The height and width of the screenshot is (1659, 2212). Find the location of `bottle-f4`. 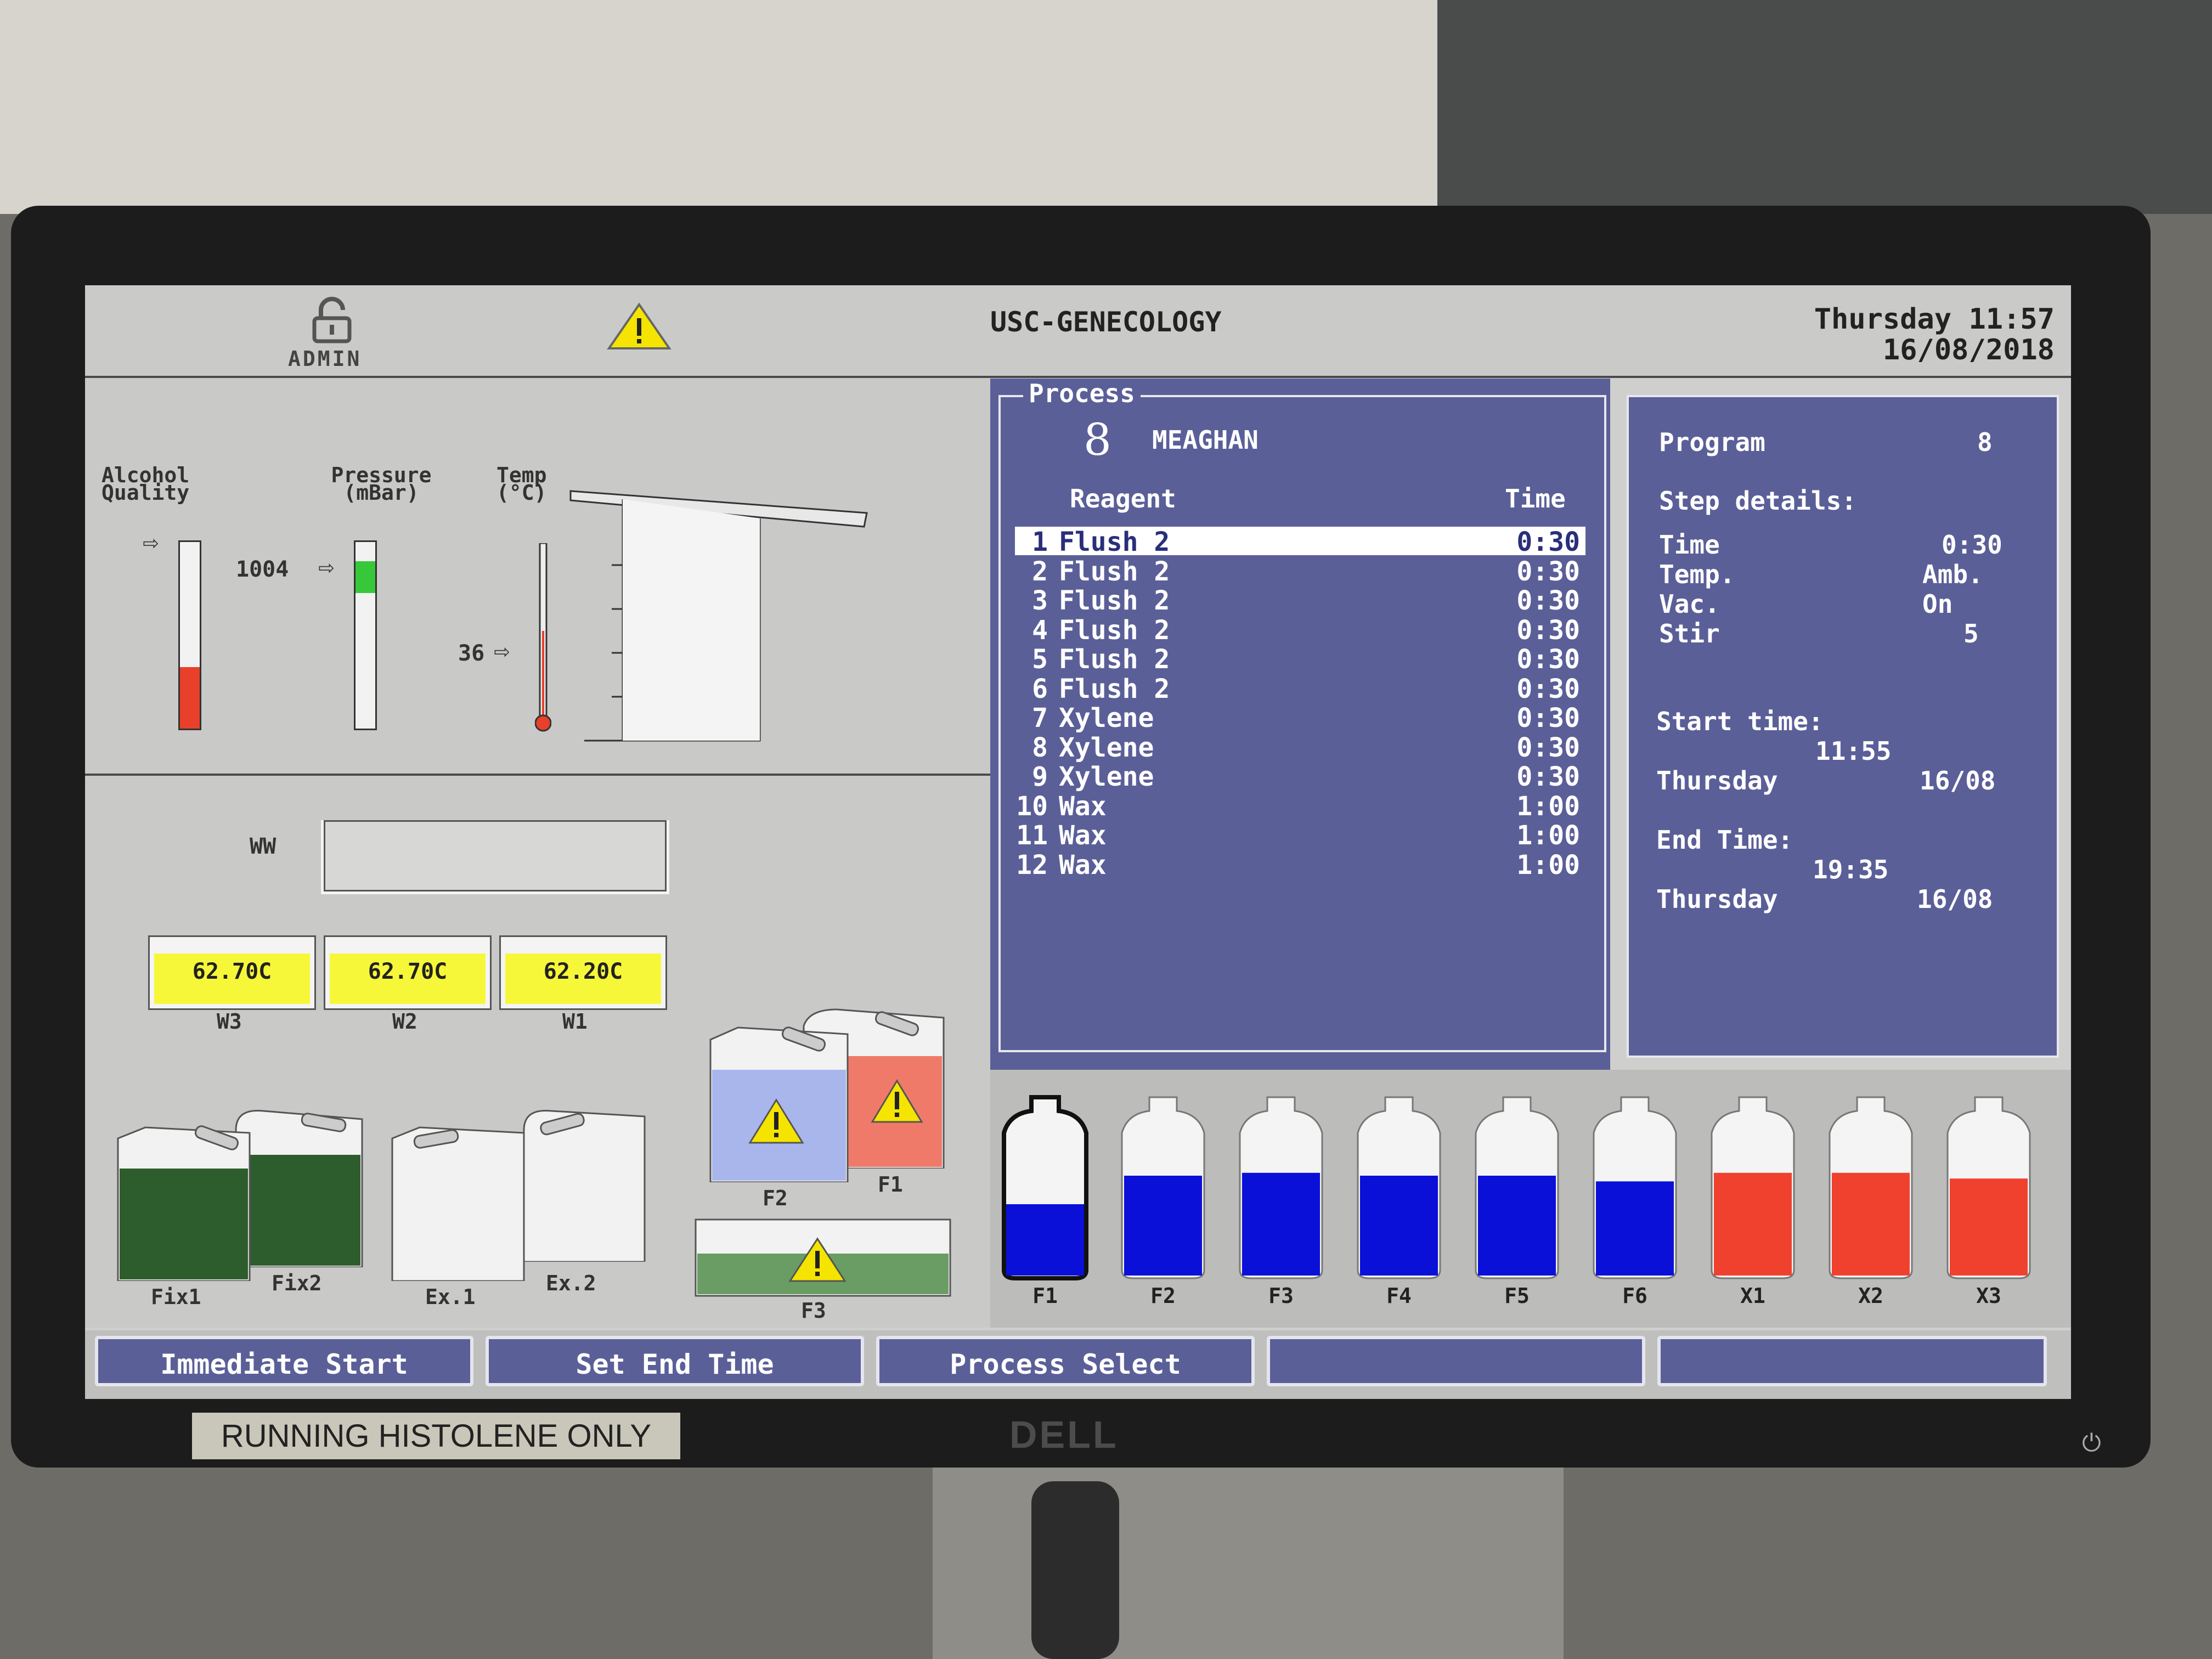

bottle-f4 is located at coordinates (1399, 1187).